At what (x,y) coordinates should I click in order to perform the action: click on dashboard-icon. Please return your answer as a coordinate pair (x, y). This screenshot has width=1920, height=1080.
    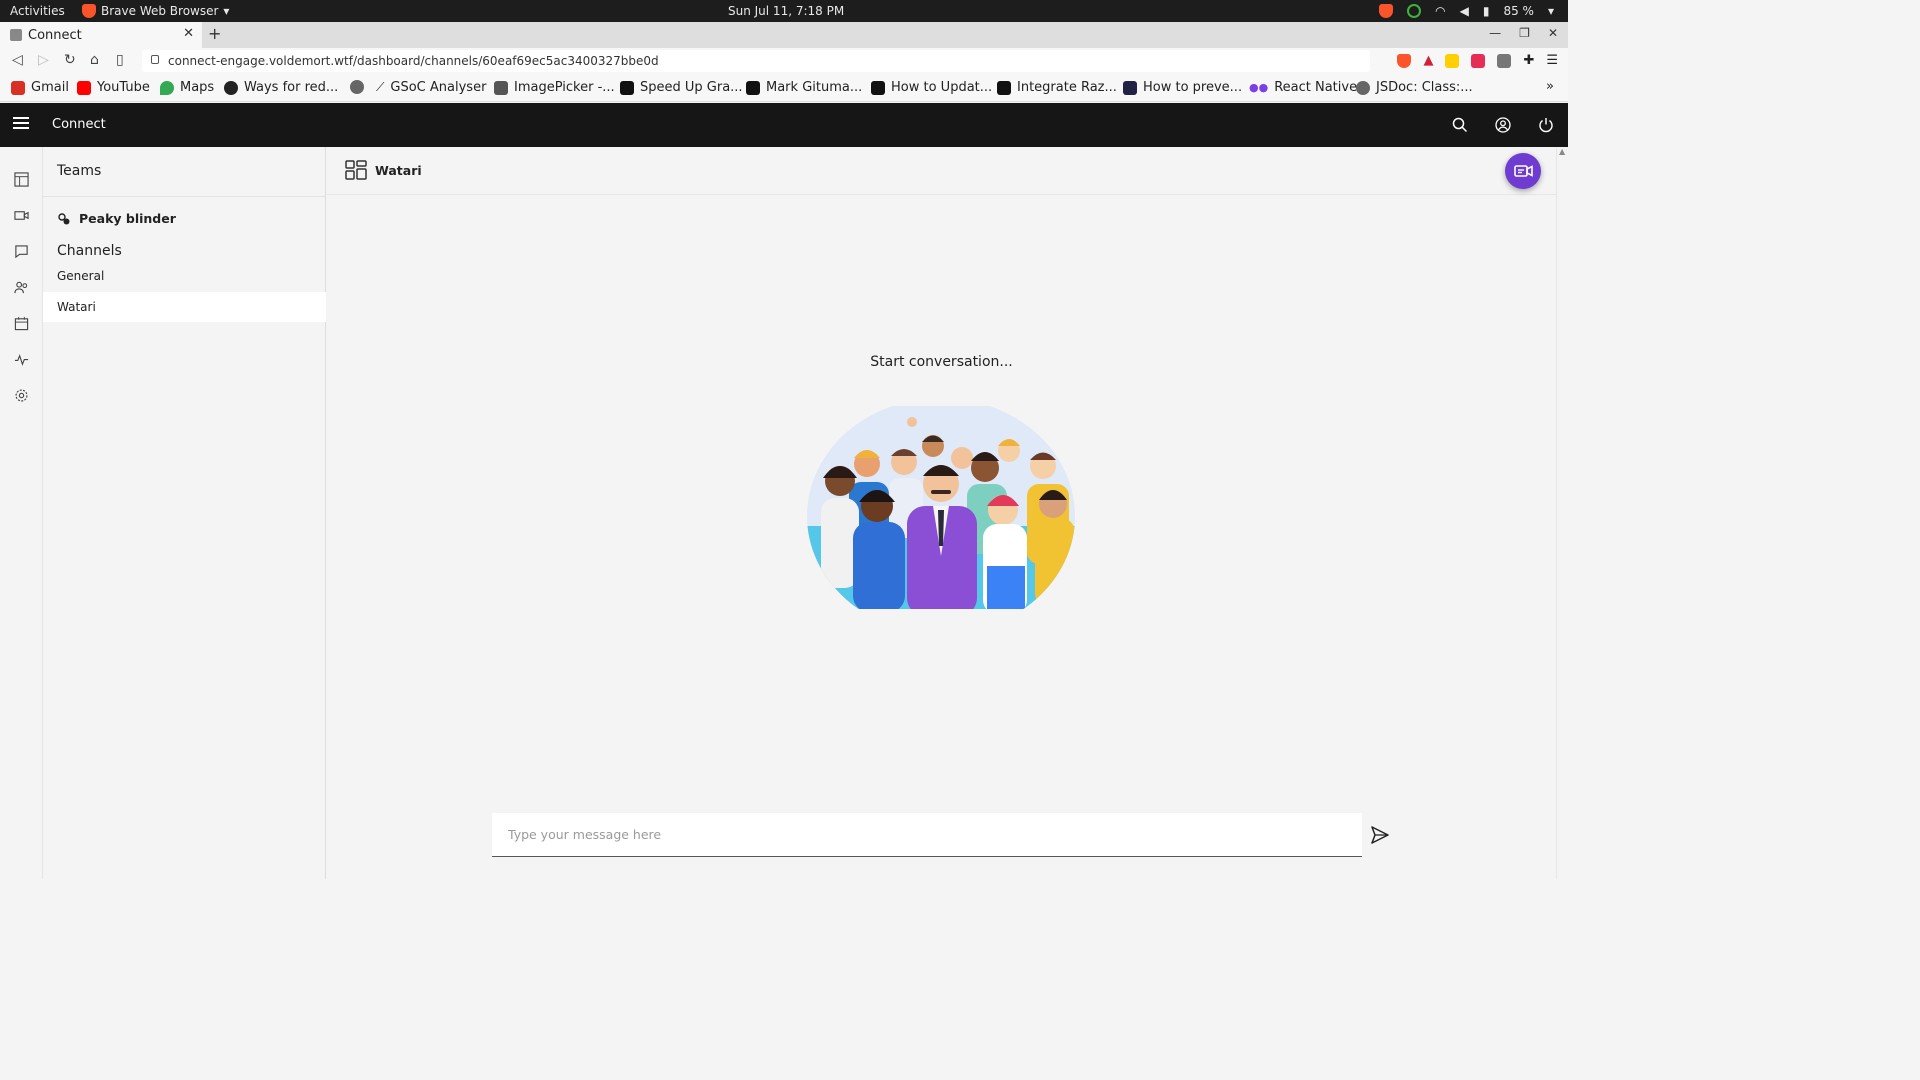
    Looking at the image, I should click on (21, 179).